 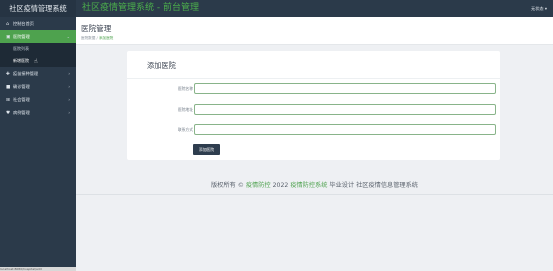 I want to click on sidebar-item-label: 社会管理, so click(x=21, y=99).